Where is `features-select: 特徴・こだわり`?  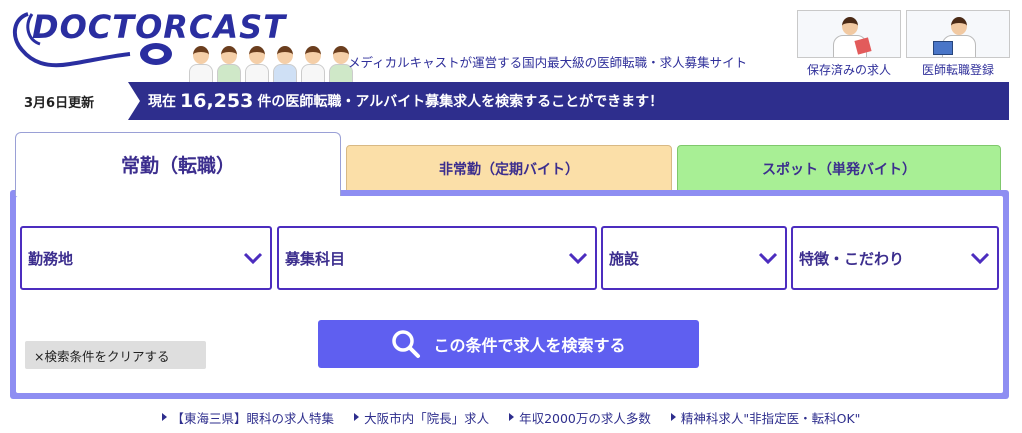
features-select: 特徴・こだわり is located at coordinates (895, 258).